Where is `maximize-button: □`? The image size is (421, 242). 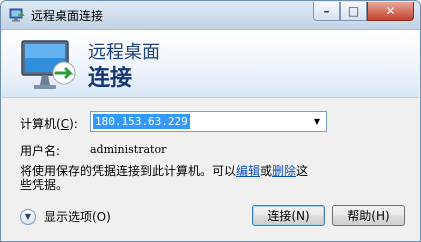
maximize-button: □ is located at coordinates (353, 11).